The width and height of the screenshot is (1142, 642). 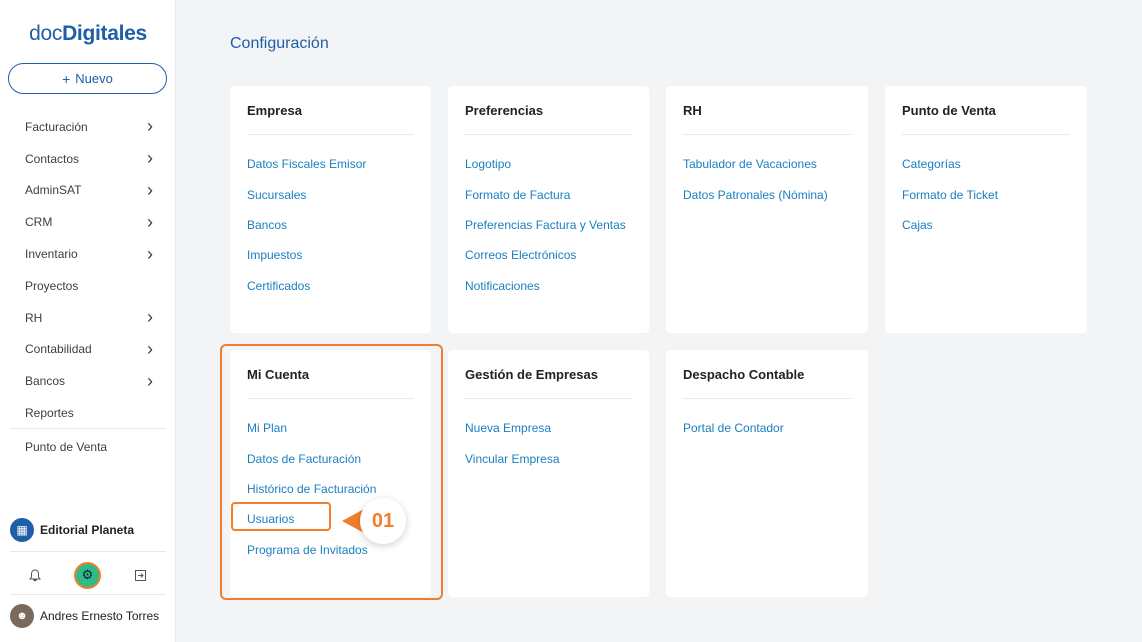 What do you see at coordinates (94, 78) in the screenshot?
I see `new-button-label: Nuevo` at bounding box center [94, 78].